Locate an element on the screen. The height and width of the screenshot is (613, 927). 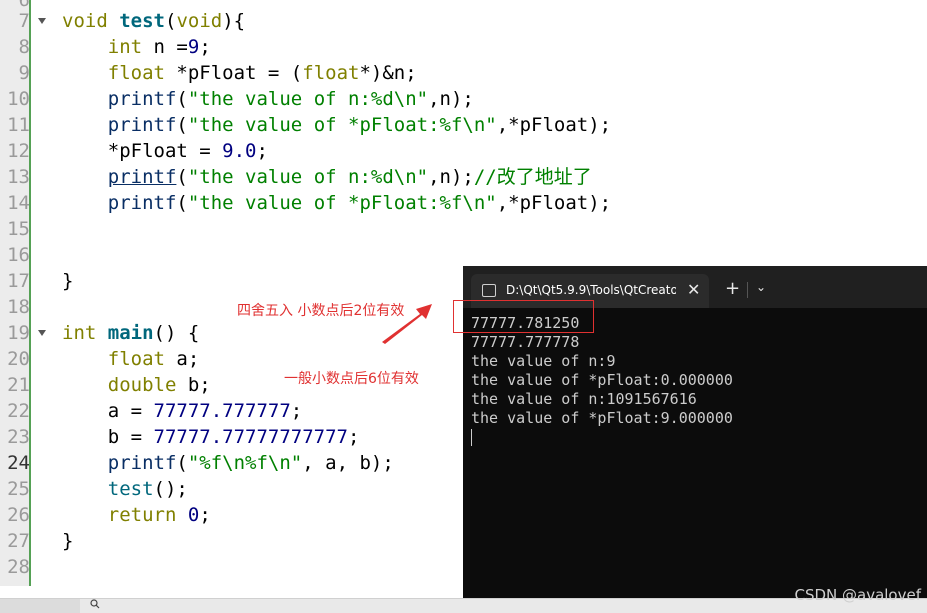
line-number: 12 is located at coordinates (18, 151).